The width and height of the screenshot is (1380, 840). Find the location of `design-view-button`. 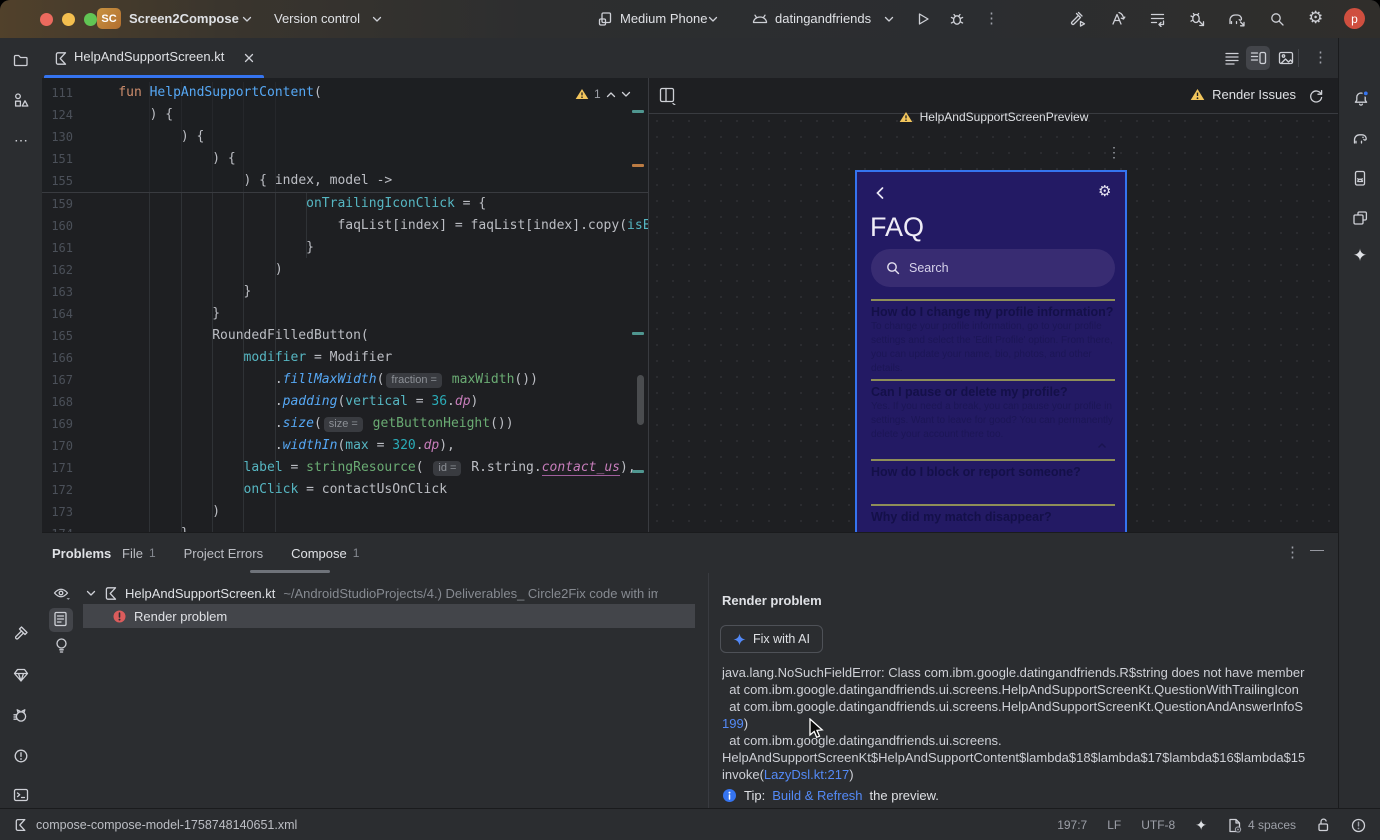

design-view-button is located at coordinates (1286, 58).